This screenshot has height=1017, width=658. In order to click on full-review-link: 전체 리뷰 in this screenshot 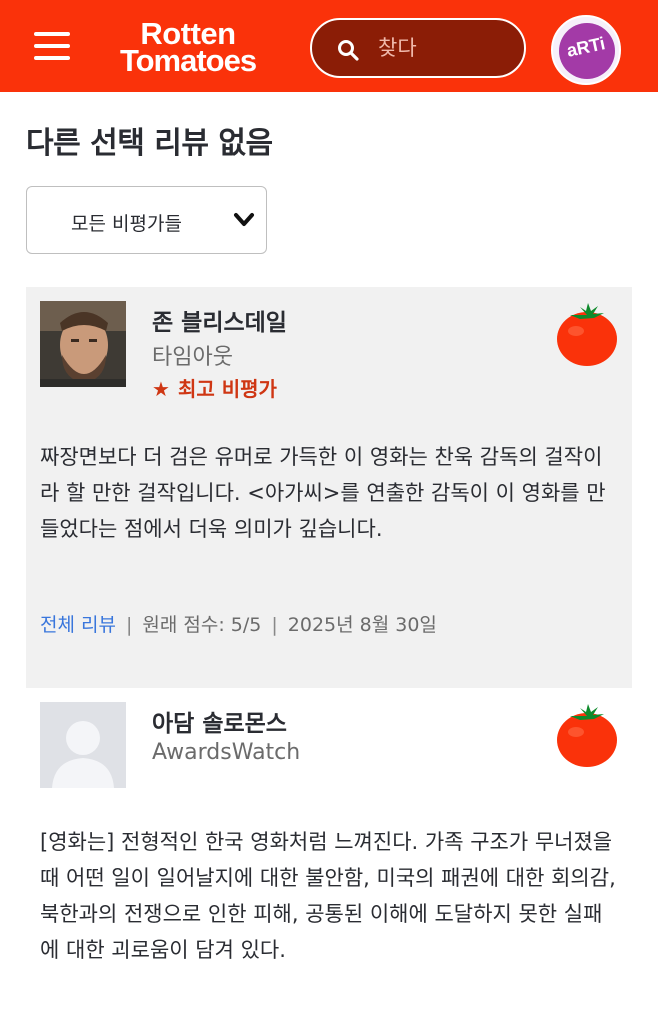, I will do `click(78, 625)`.